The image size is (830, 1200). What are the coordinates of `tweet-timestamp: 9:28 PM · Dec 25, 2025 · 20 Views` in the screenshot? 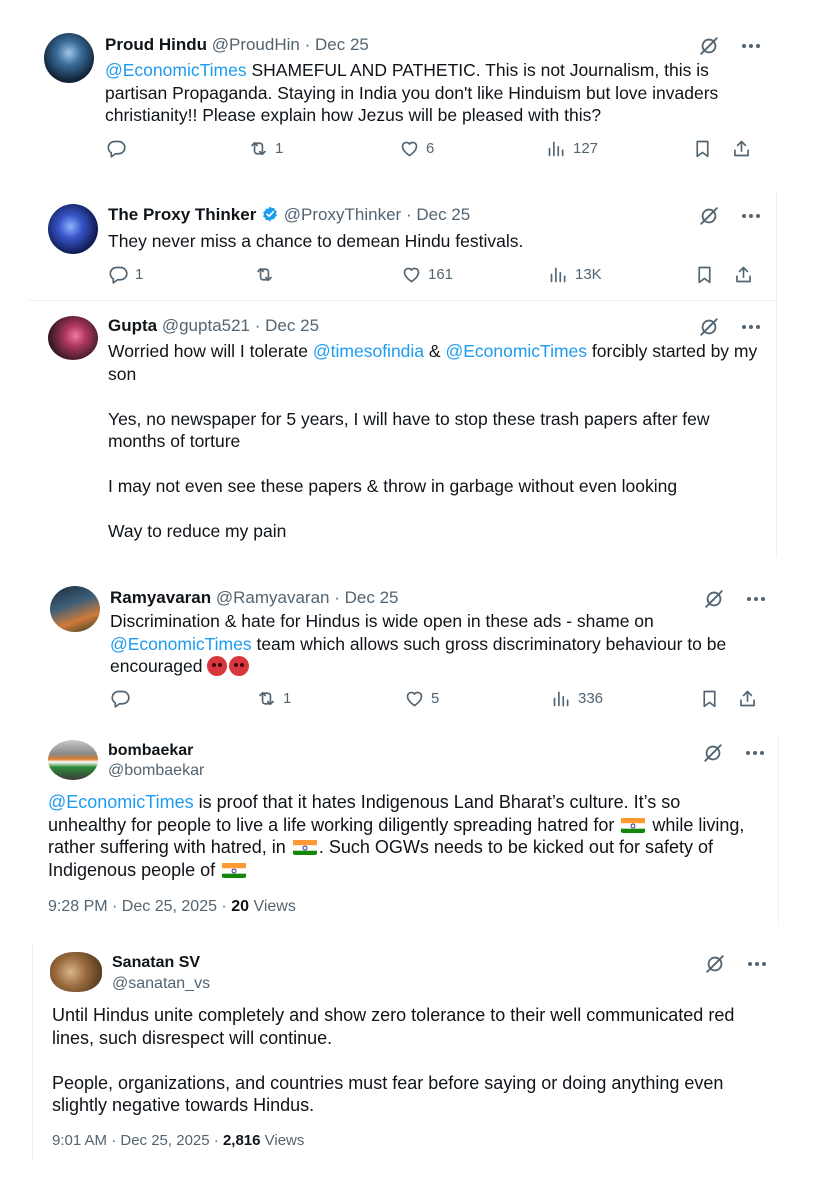 It's located at (172, 907).